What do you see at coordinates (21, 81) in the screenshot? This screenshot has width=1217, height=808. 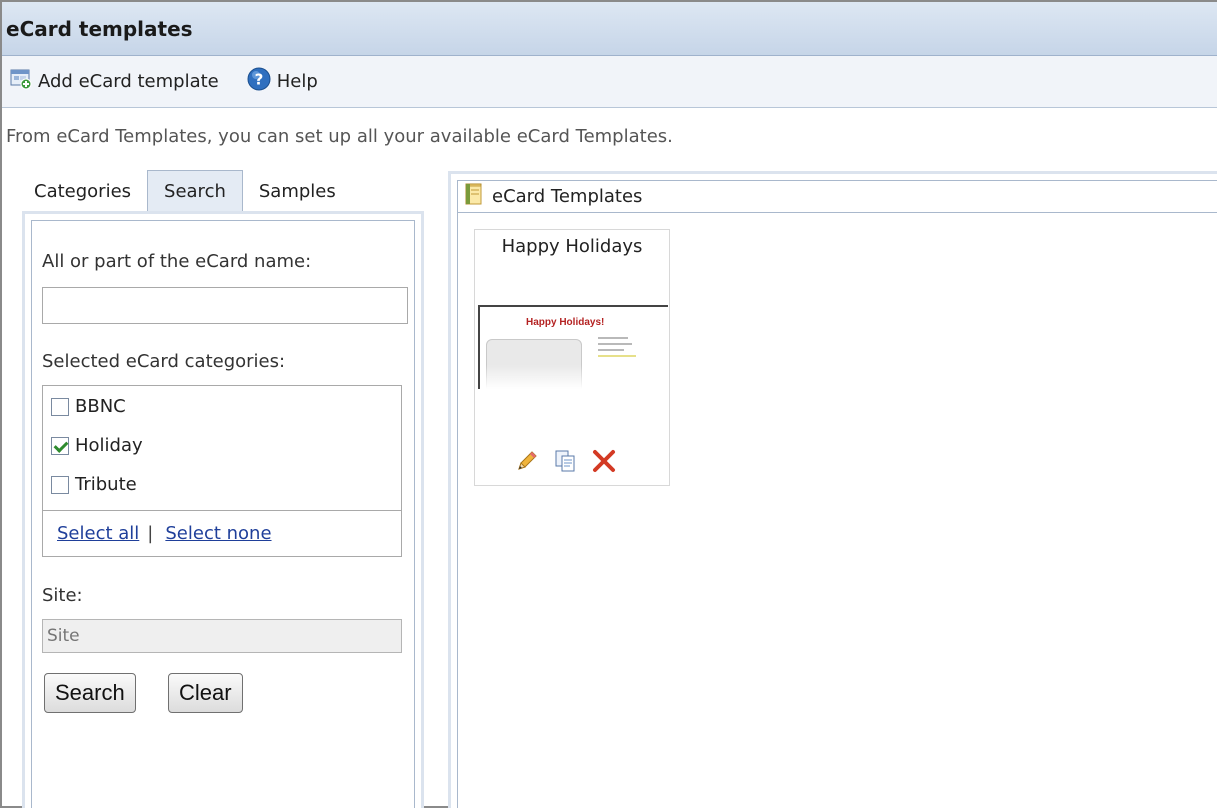 I see `add-template-icon` at bounding box center [21, 81].